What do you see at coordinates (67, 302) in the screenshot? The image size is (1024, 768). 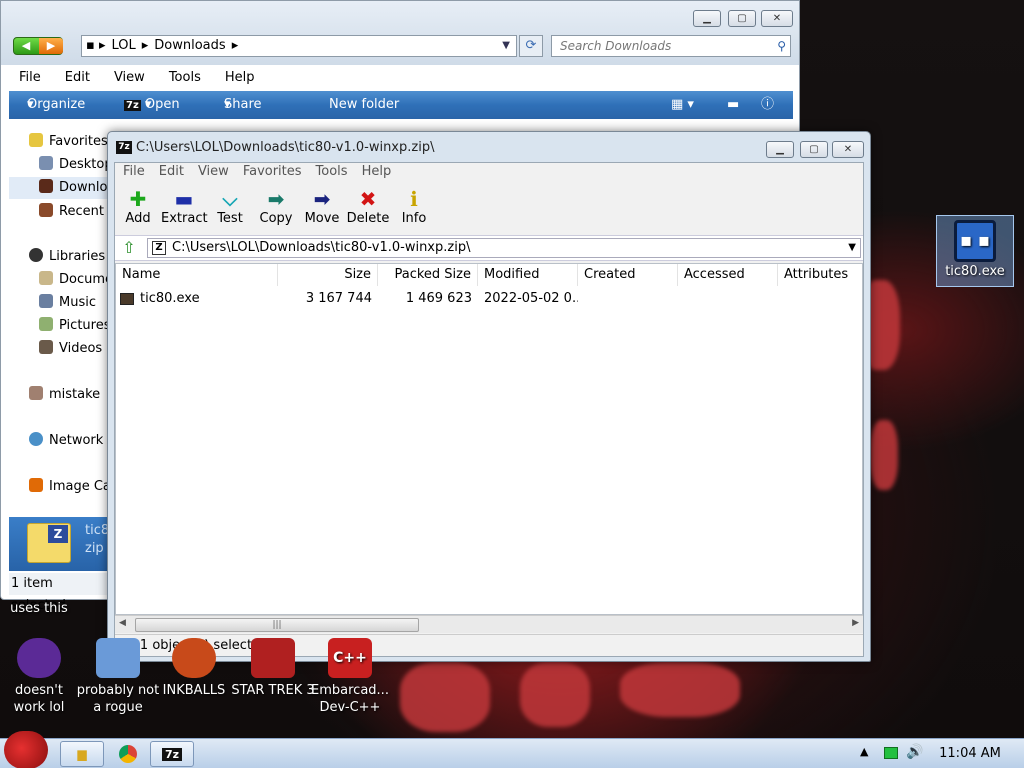 I see `nav-item-music: Music` at bounding box center [67, 302].